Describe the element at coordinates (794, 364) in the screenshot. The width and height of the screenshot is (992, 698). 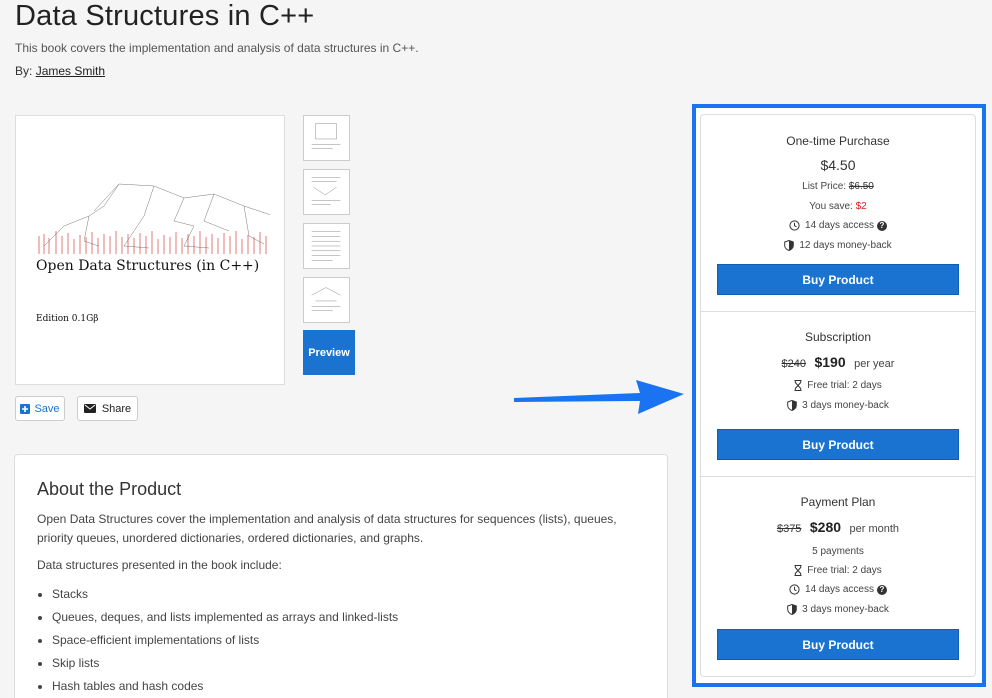
I see `subscription-old-price: $240` at that location.